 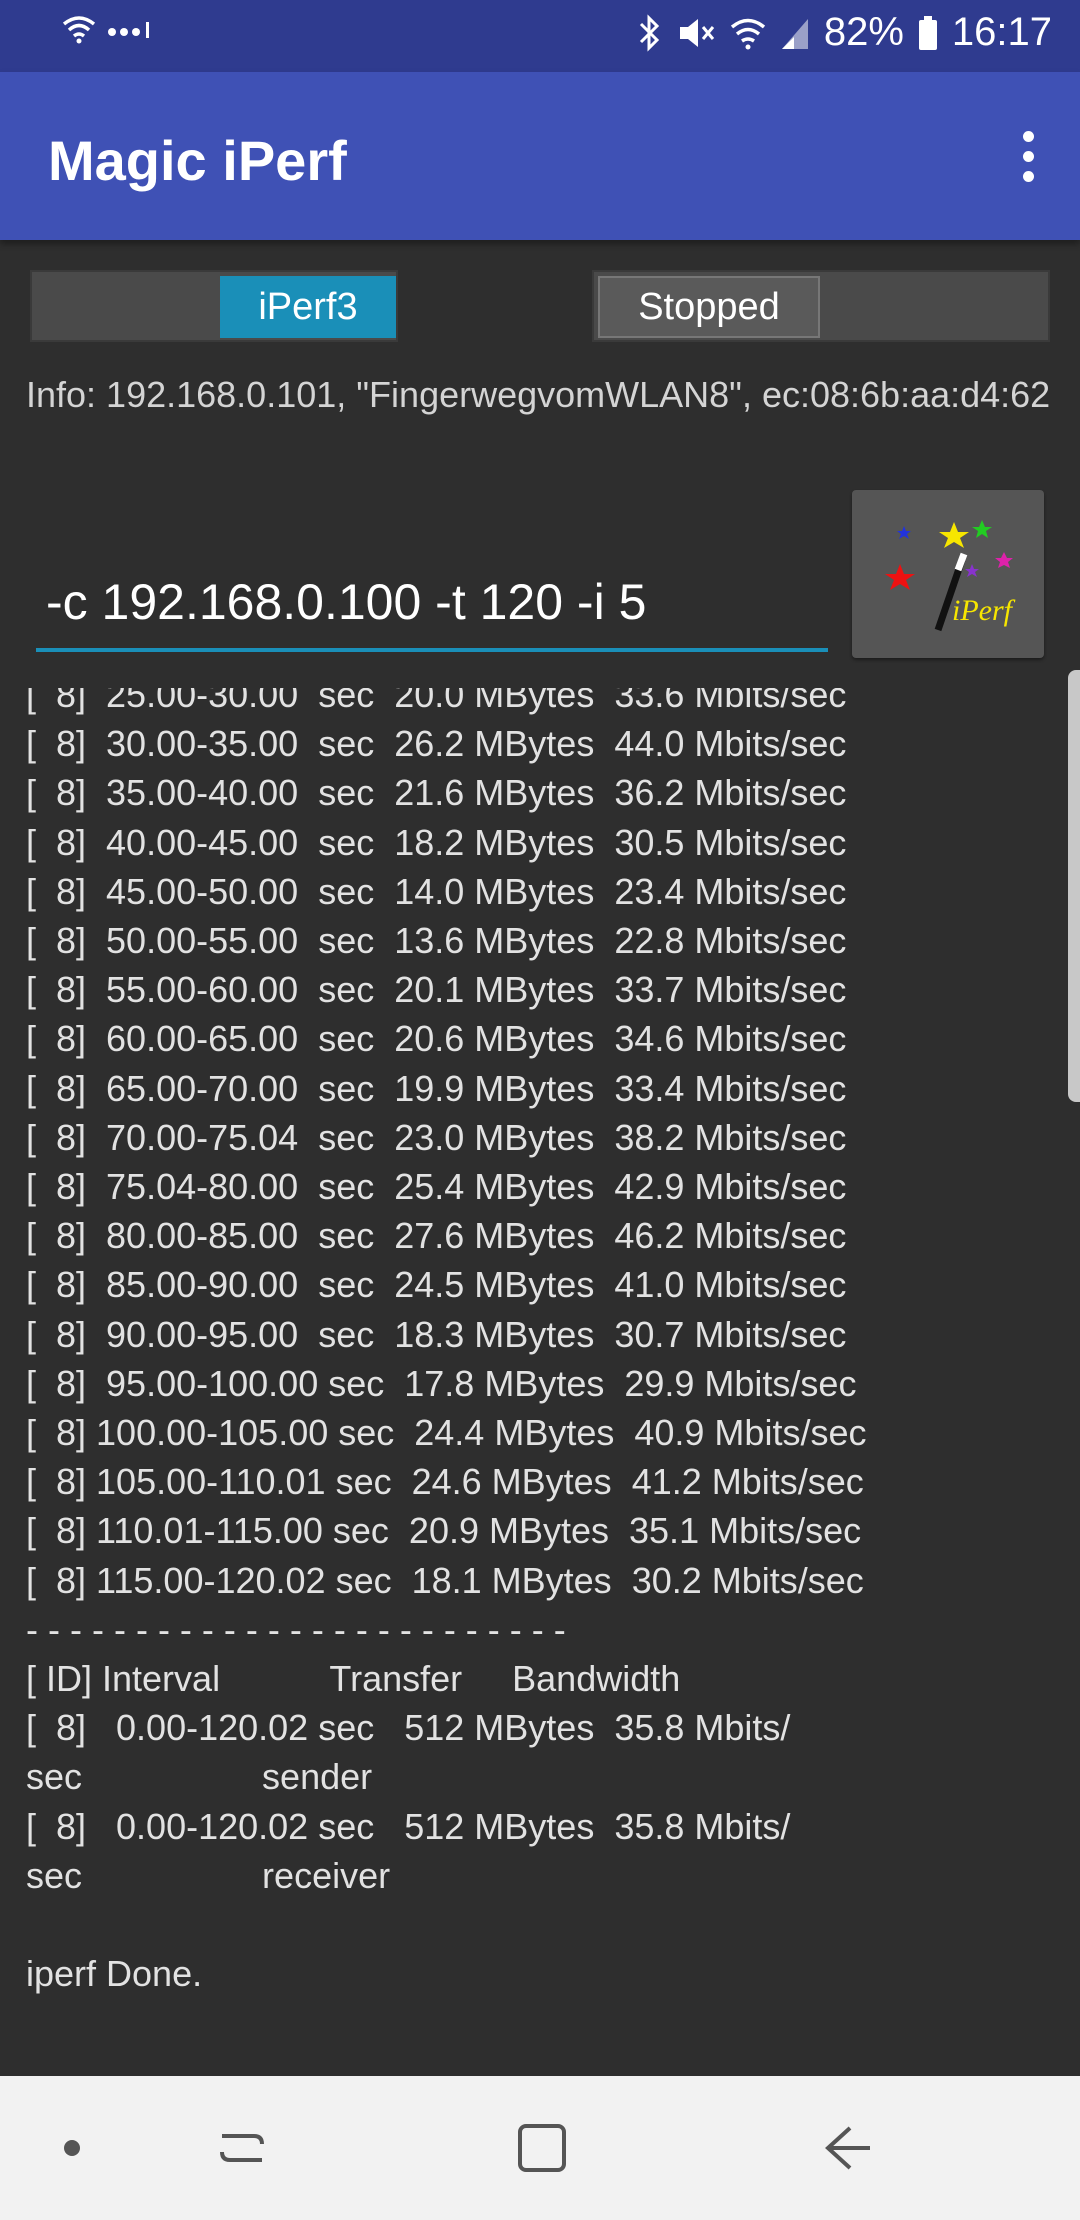 What do you see at coordinates (696, 32) in the screenshot?
I see `mute-icon` at bounding box center [696, 32].